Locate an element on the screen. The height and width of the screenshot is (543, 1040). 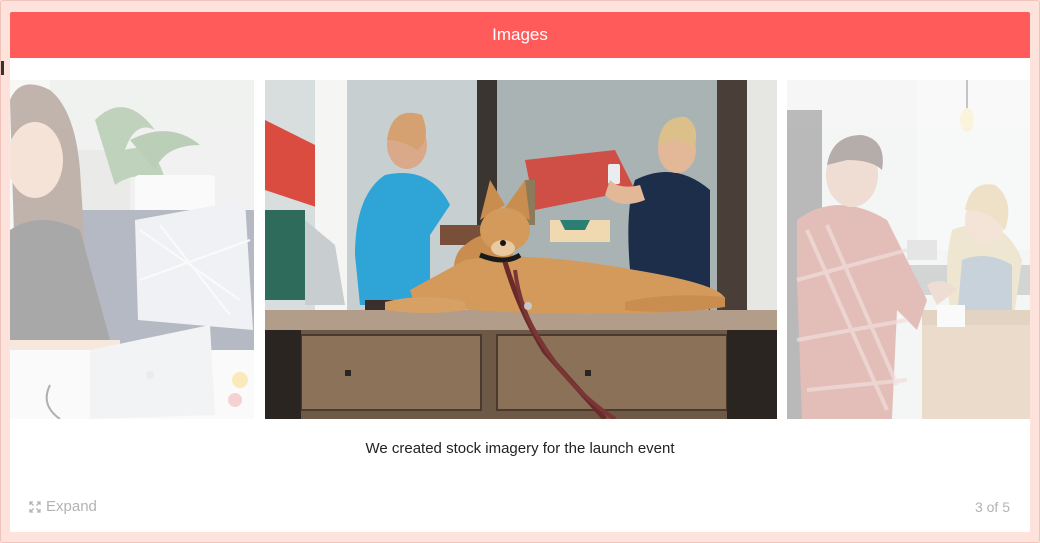
gallery-header: Images is located at coordinates (520, 35).